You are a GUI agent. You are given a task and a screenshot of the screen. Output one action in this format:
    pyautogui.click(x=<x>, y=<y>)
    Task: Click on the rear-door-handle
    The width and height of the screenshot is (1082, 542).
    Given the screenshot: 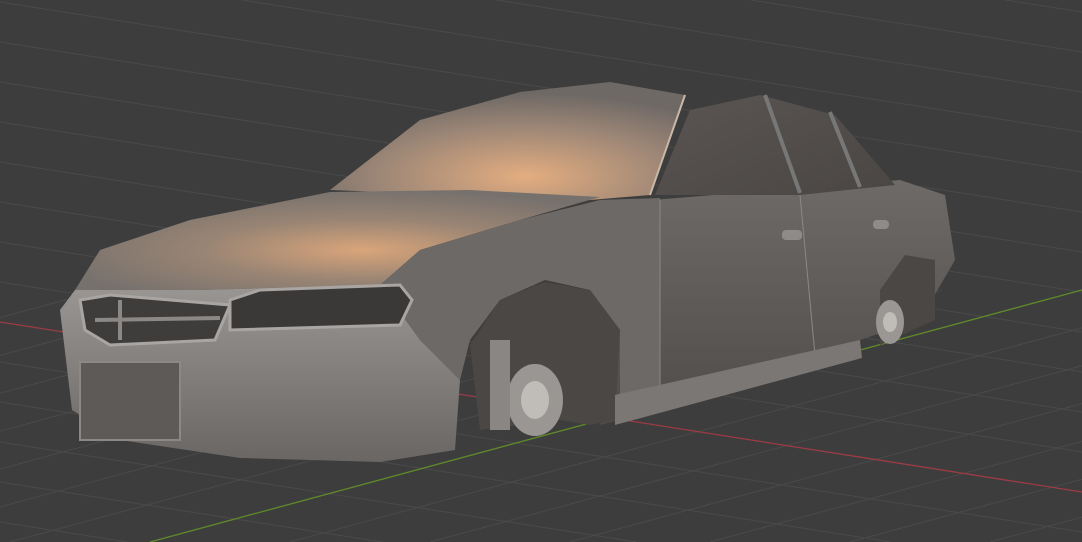 What is the action you would take?
    pyautogui.click(x=881, y=224)
    